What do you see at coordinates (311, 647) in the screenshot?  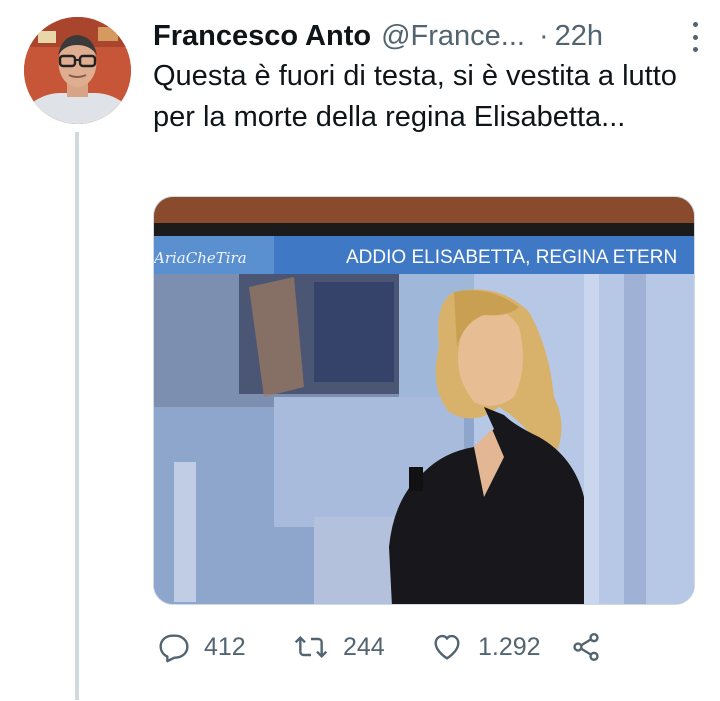 I see `retweet-icon` at bounding box center [311, 647].